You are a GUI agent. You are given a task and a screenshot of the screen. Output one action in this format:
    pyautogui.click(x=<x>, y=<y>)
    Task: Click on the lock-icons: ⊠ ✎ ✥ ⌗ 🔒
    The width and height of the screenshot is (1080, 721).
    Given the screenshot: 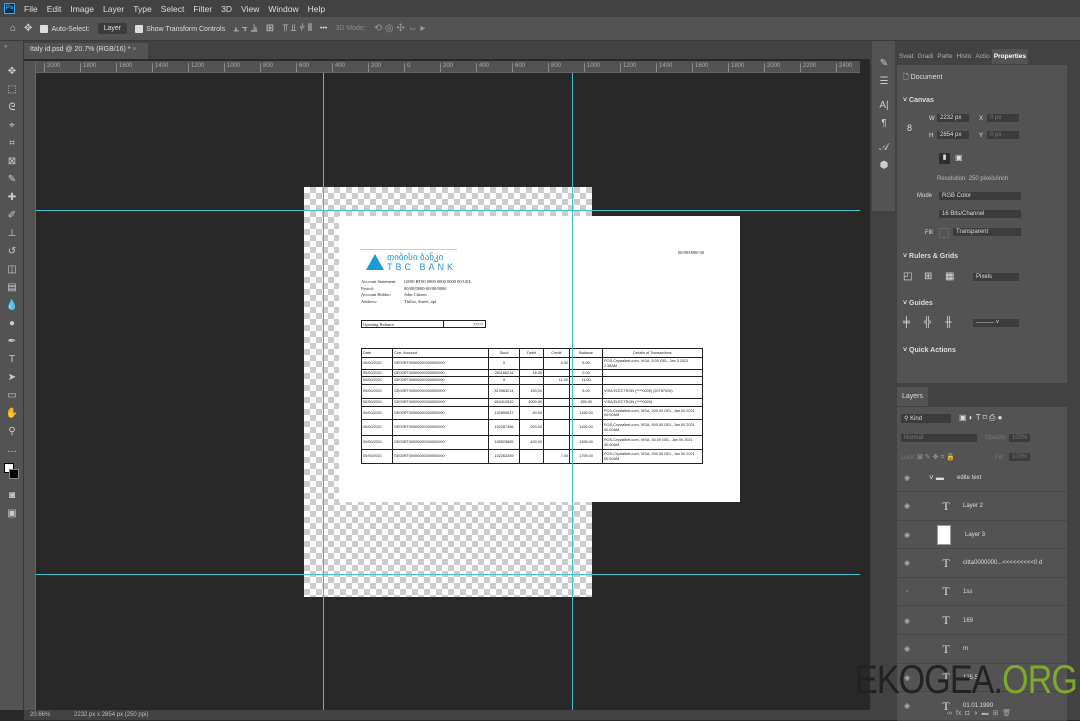 What is the action you would take?
    pyautogui.click(x=936, y=457)
    